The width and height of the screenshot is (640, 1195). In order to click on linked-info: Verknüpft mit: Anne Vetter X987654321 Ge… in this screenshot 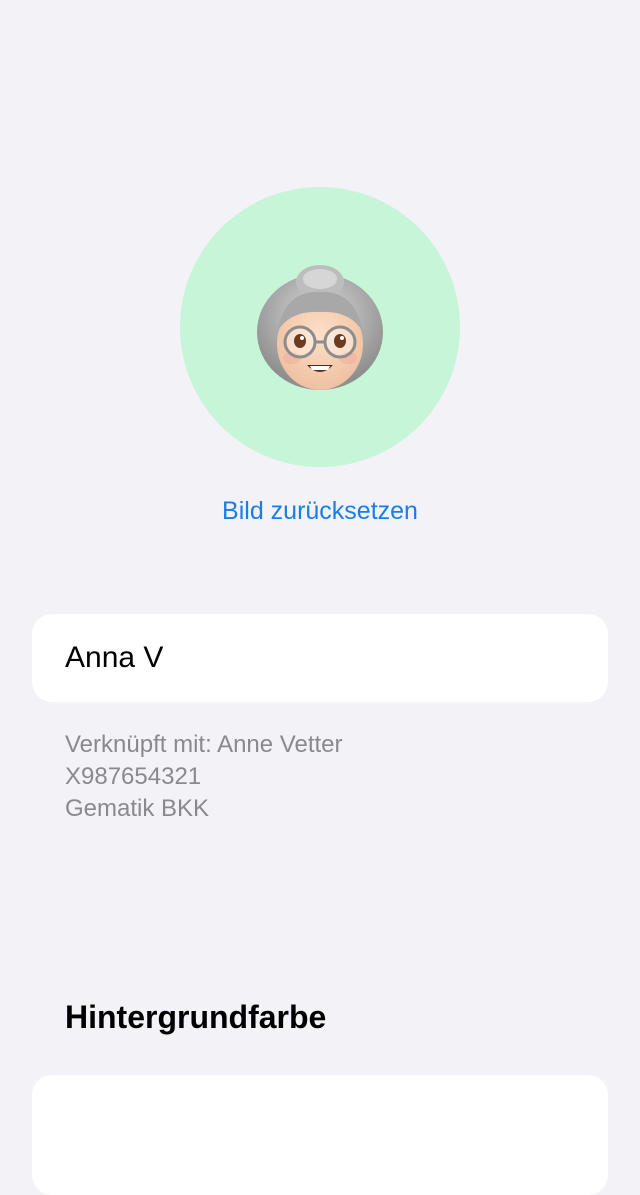, I will do `click(204, 777)`.